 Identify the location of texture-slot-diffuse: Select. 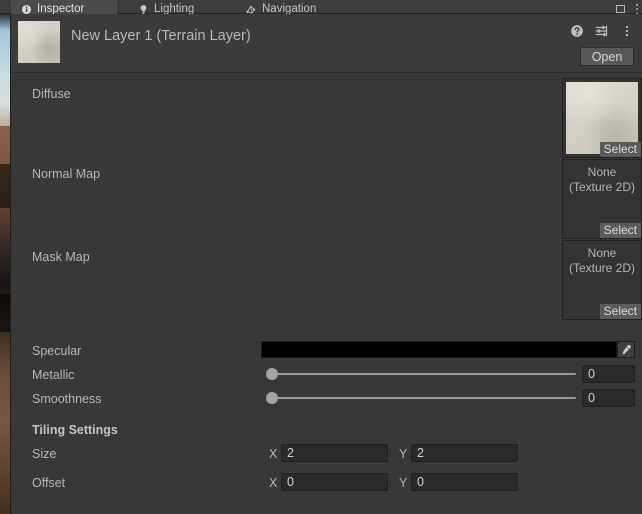
(602, 118).